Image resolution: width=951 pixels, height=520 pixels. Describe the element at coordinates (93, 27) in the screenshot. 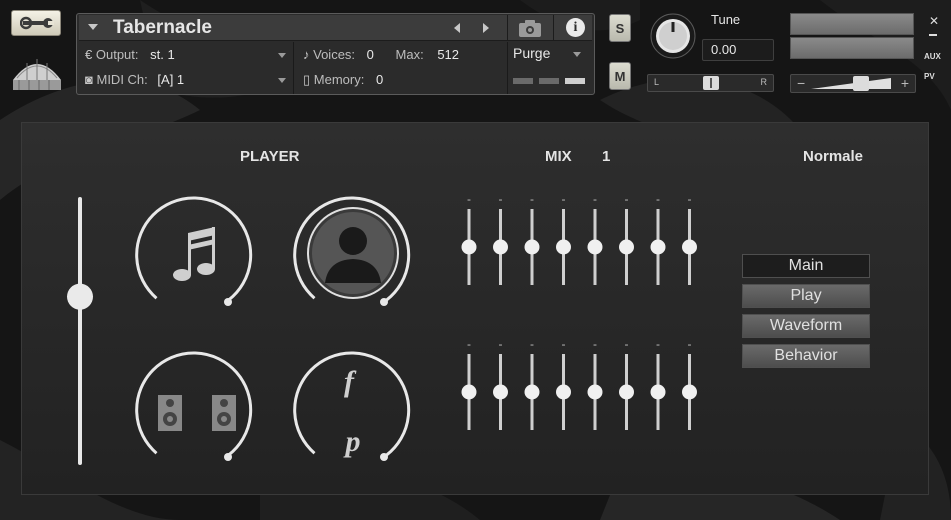

I see `collapse-arrow-icon` at that location.